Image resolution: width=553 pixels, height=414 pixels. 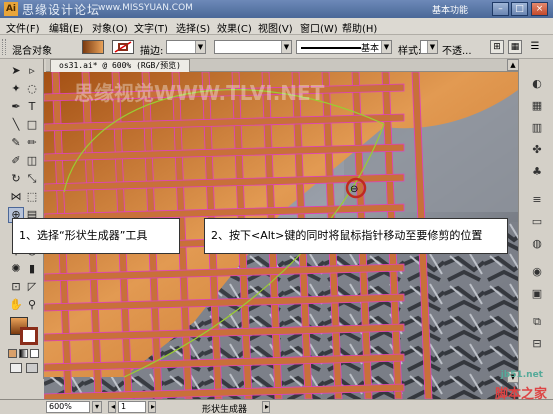 What do you see at coordinates (537, 344) in the screenshot?
I see `artboards-panel-icon: ⊟` at bounding box center [537, 344].